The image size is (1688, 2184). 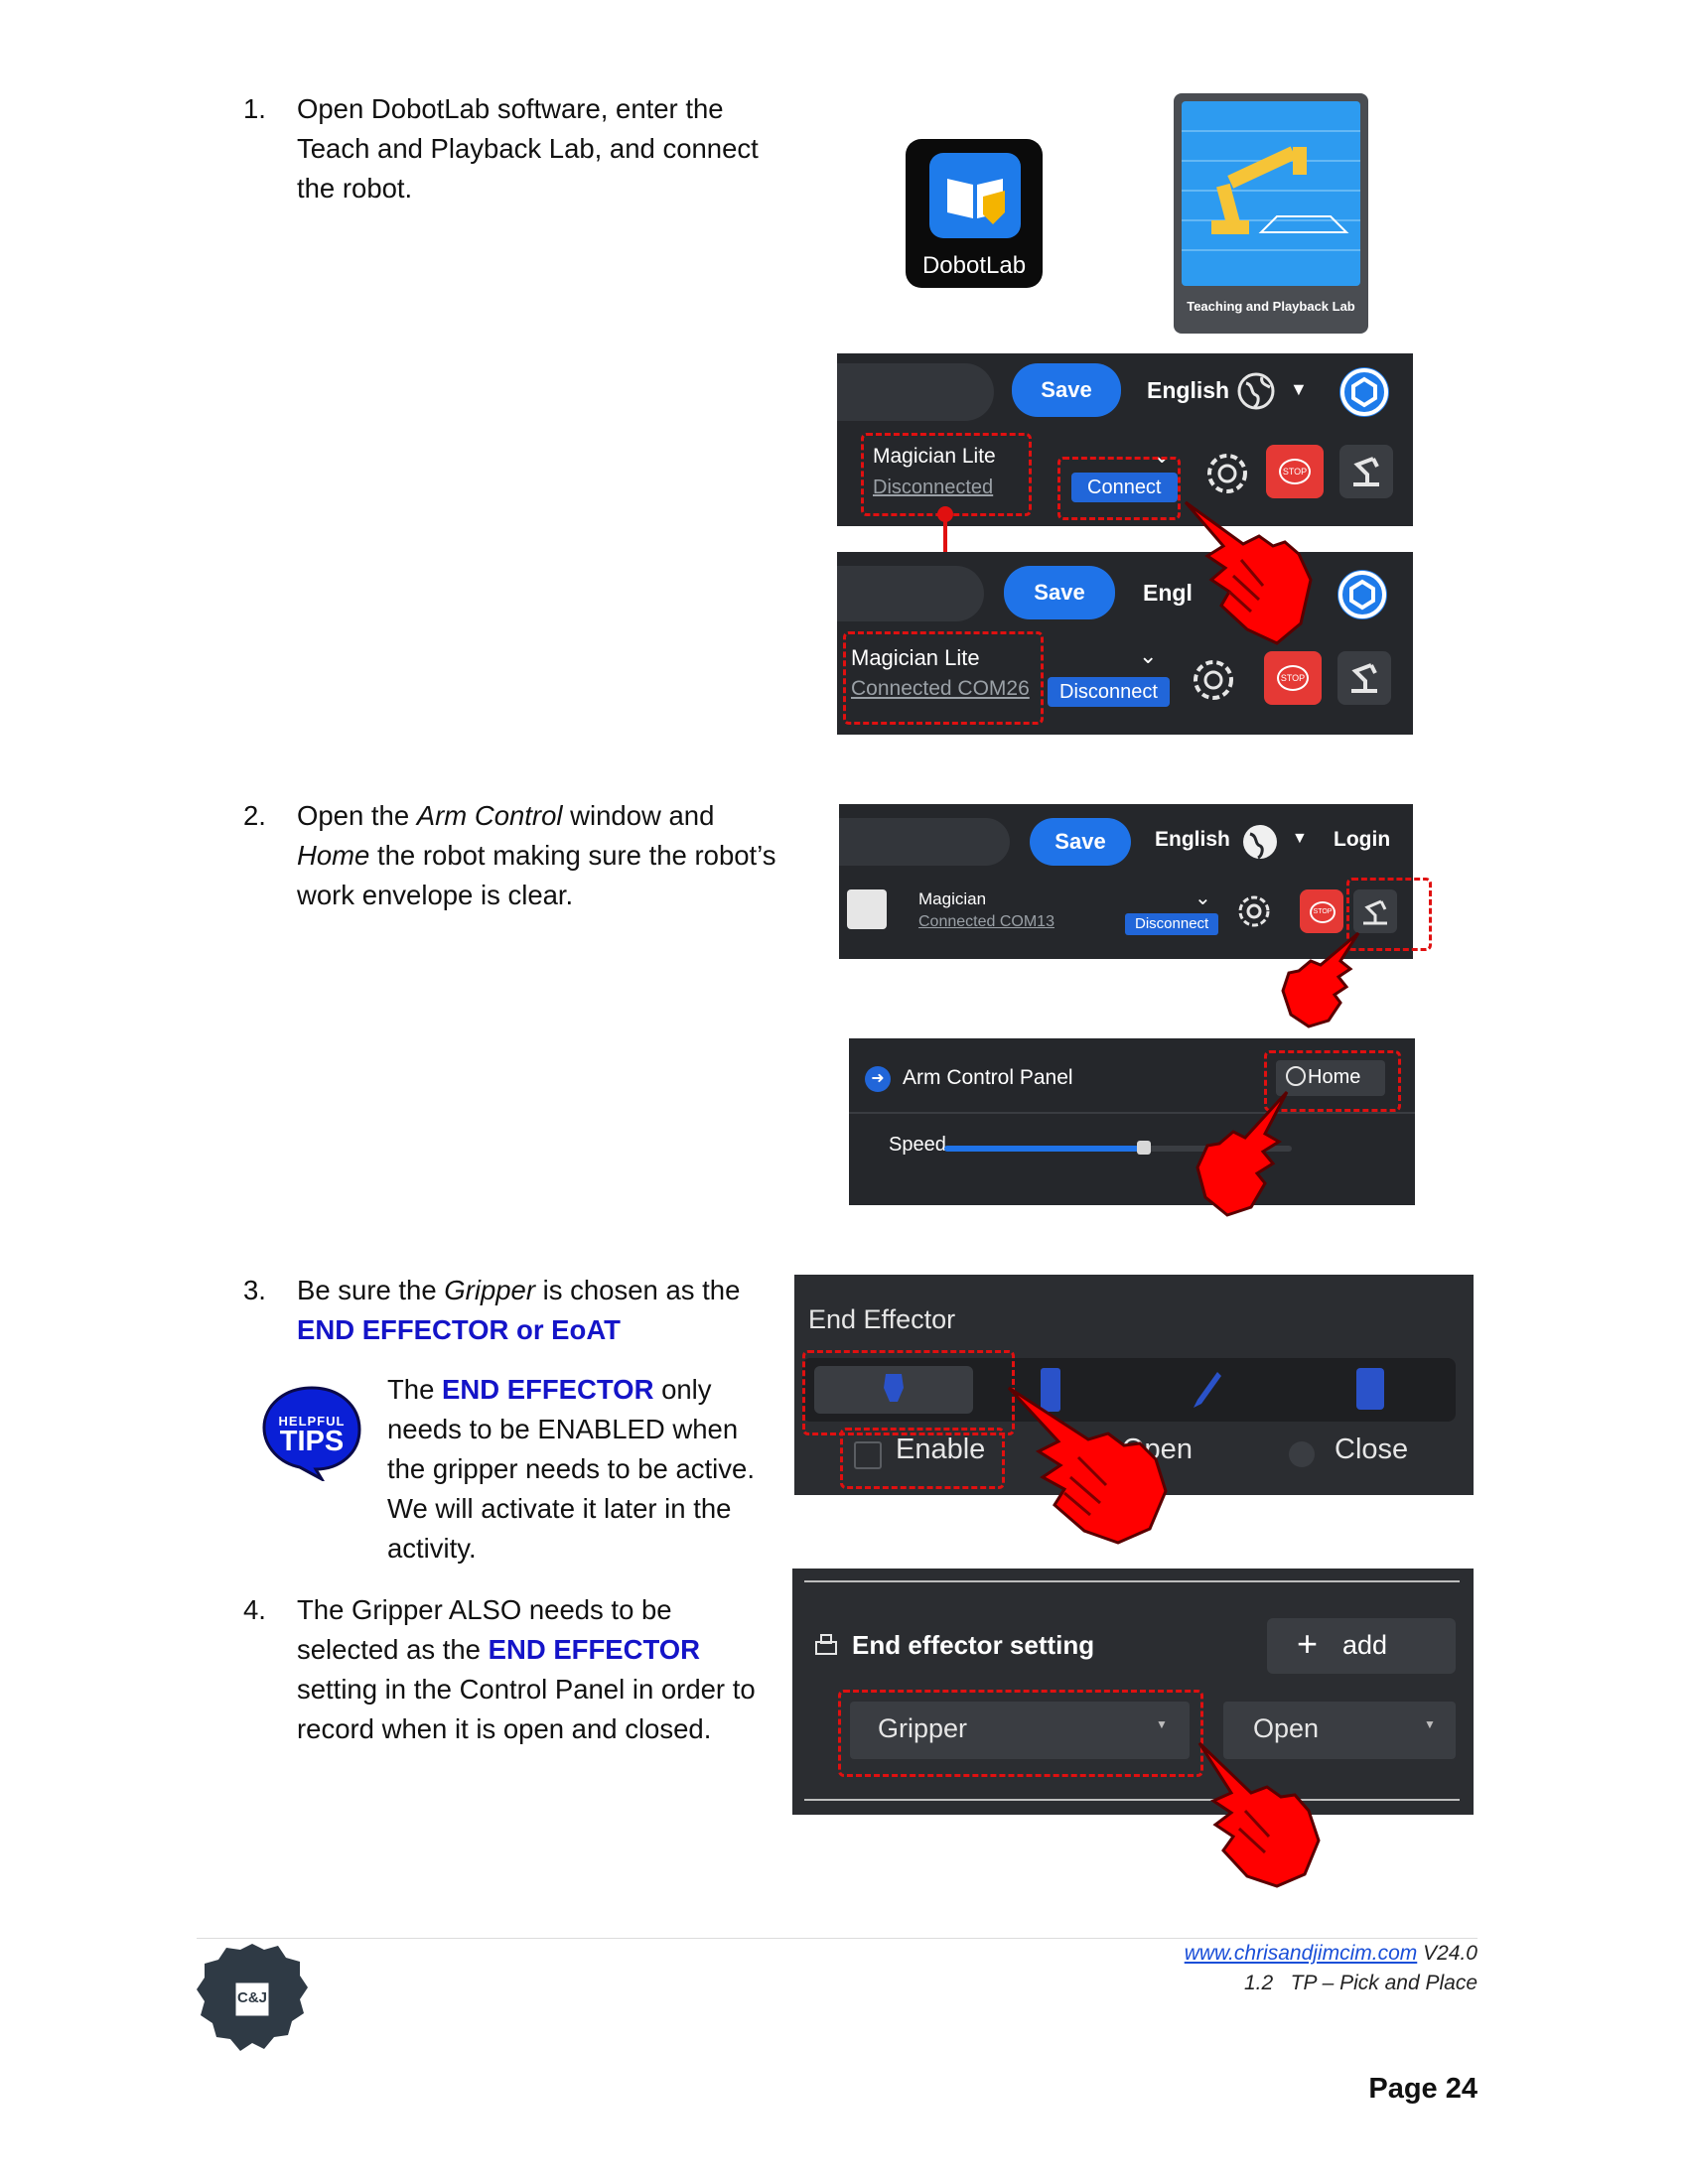 I want to click on pen-tab-icon, so click(x=1205, y=1390).